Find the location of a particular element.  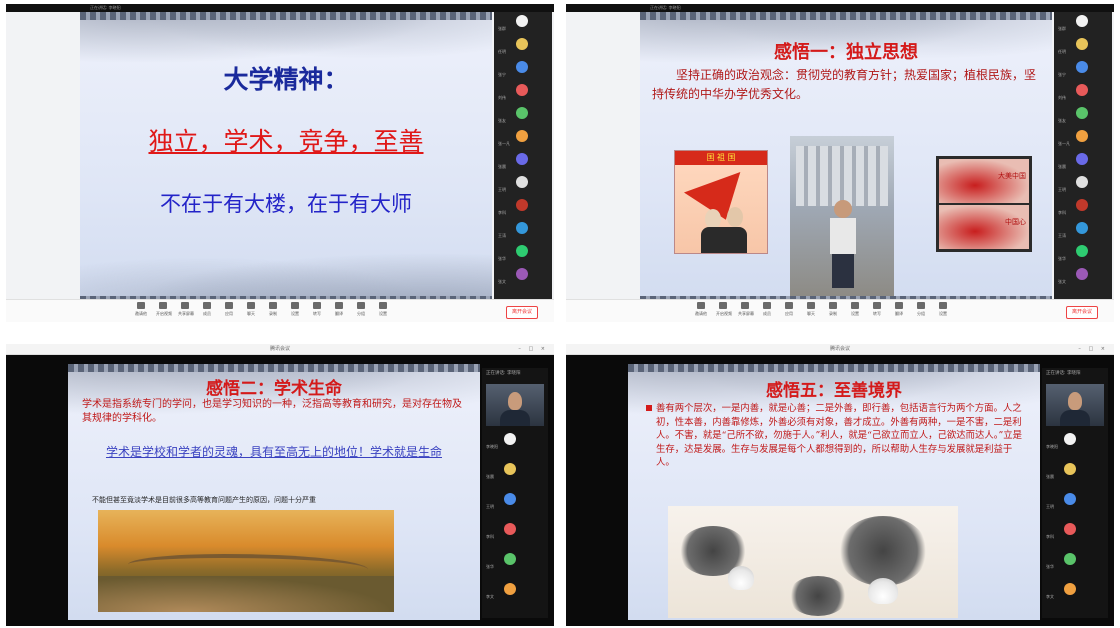

participant-list: 张群任明张宁刘伟张友 张一凡 张晨 王明 李科 王涛 张华 张文 is located at coordinates (523, 158).